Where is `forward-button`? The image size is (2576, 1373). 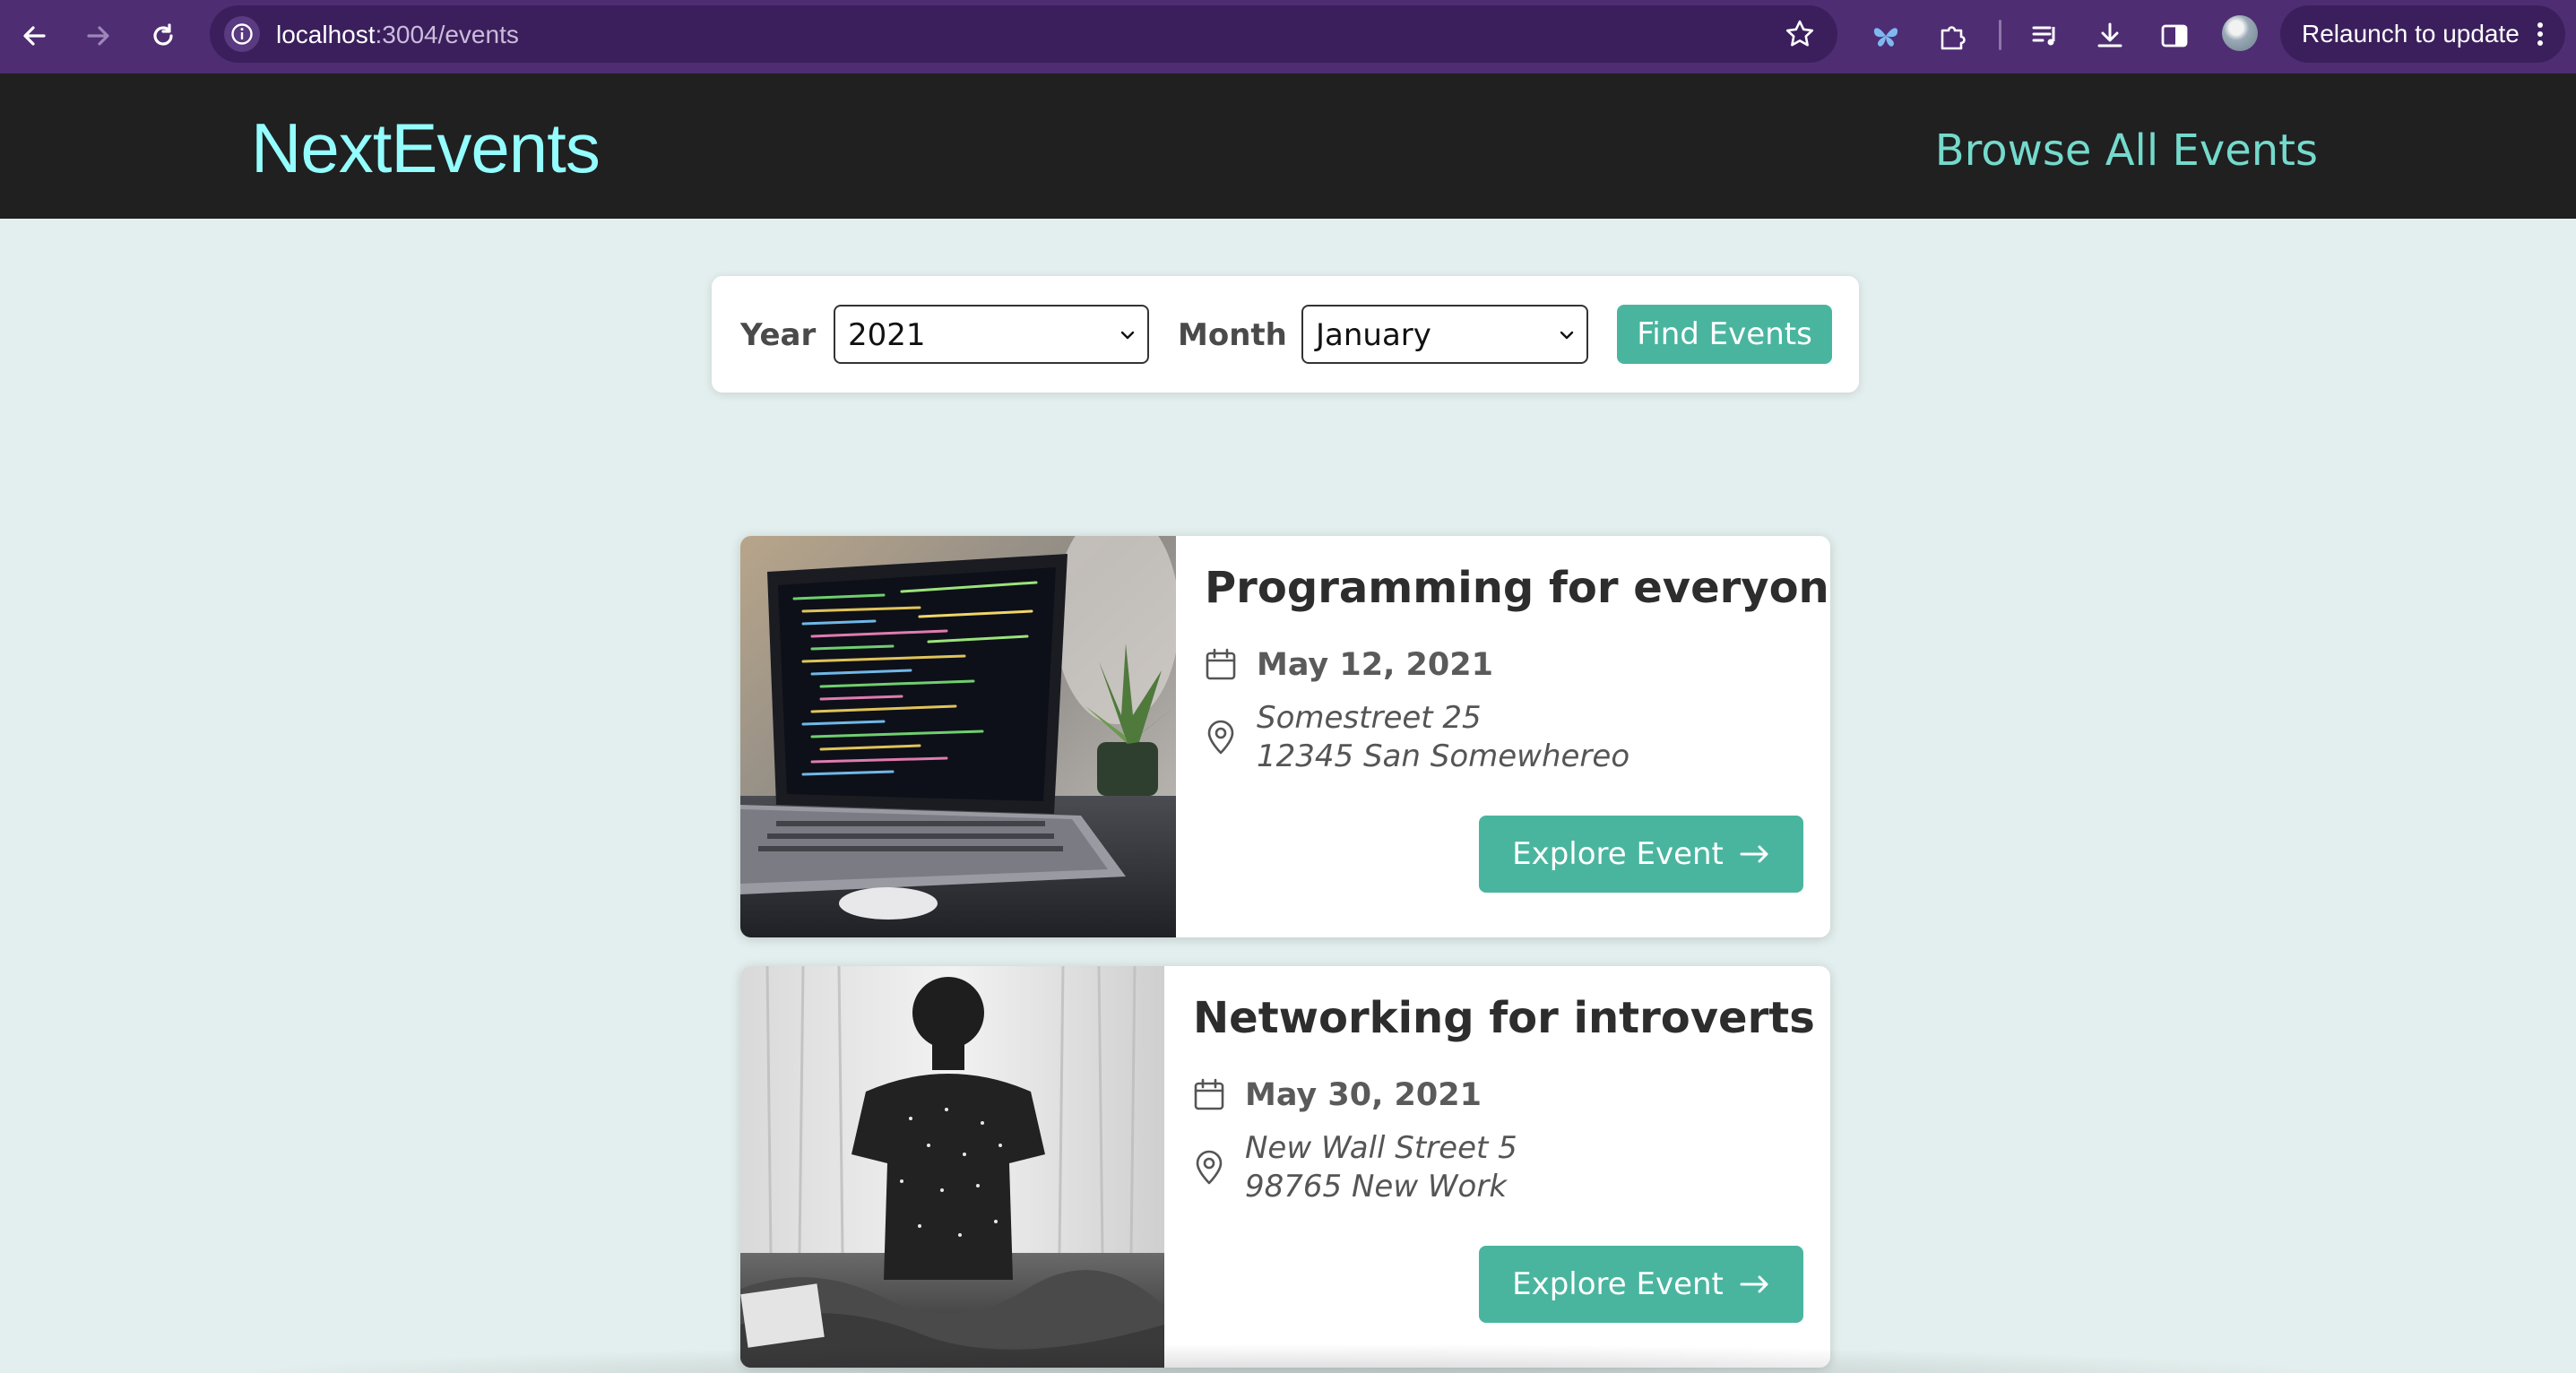
forward-button is located at coordinates (98, 36).